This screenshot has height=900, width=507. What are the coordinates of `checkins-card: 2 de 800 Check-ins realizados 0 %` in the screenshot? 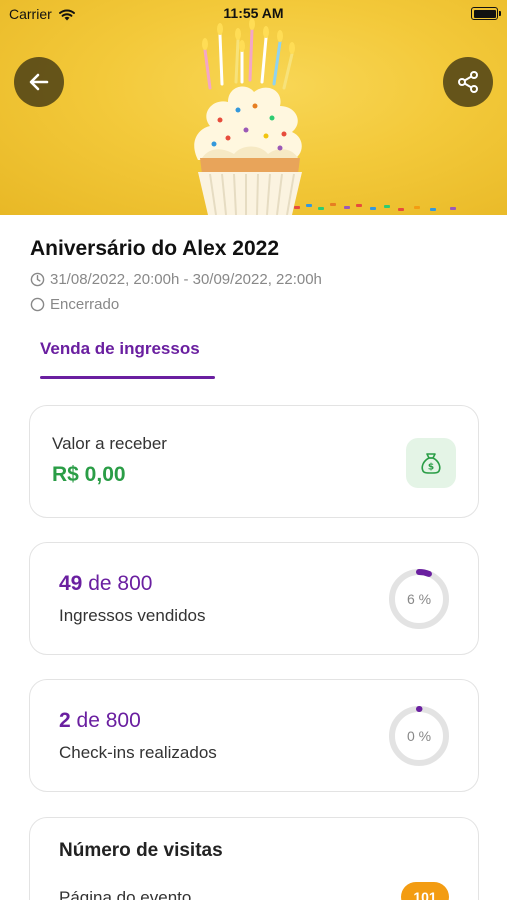 It's located at (254, 735).